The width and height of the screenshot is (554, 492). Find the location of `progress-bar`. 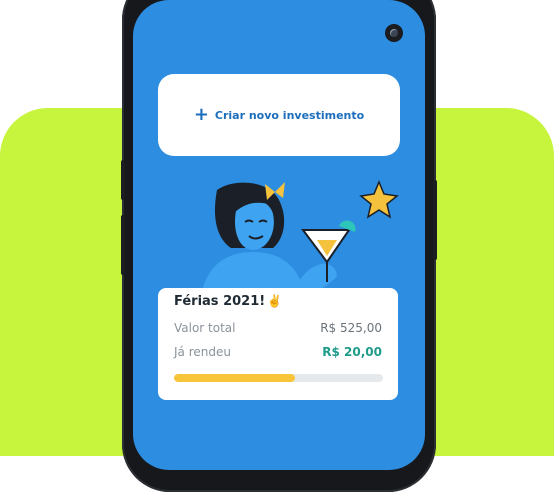

progress-bar is located at coordinates (278, 378).